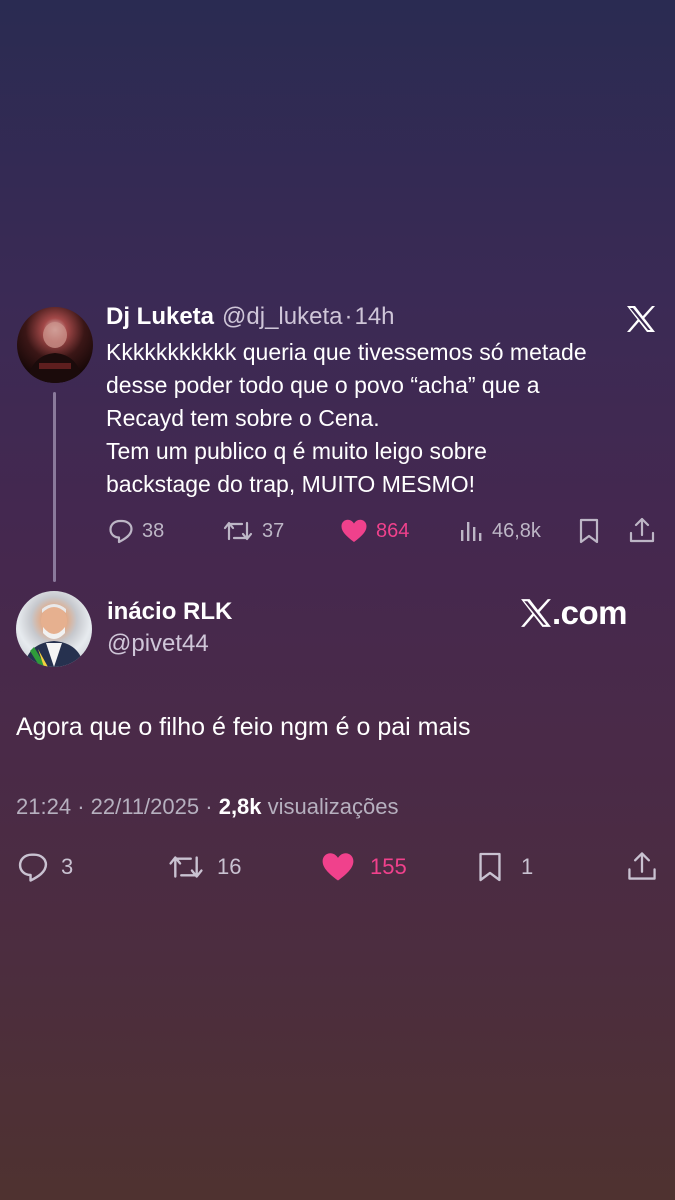 This screenshot has height=1200, width=675. Describe the element at coordinates (374, 531) in the screenshot. I see `like-action: 864` at that location.